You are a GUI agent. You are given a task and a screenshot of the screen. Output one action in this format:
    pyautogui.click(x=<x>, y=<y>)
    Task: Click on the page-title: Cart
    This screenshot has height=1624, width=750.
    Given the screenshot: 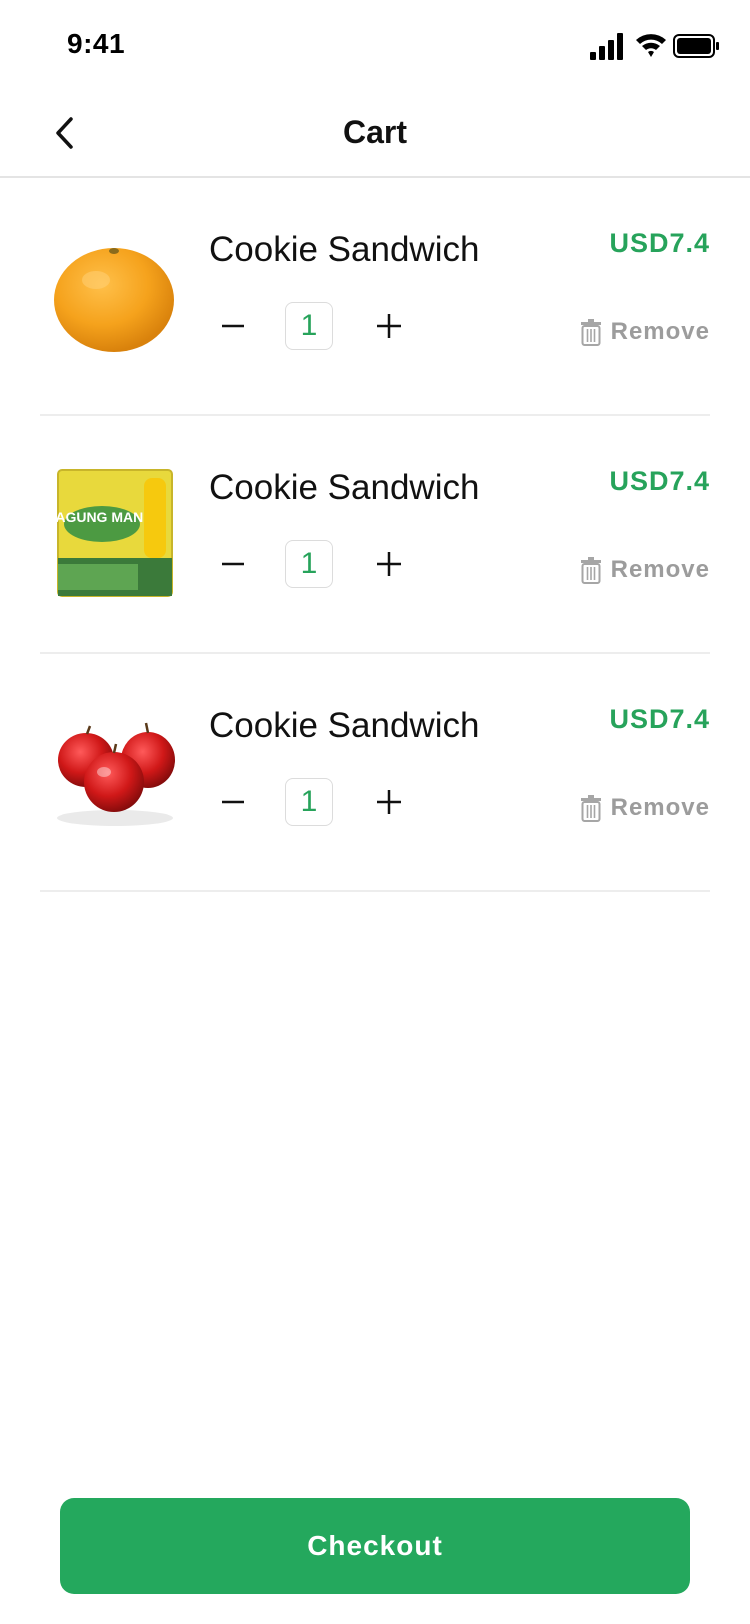 What is the action you would take?
    pyautogui.click(x=374, y=132)
    